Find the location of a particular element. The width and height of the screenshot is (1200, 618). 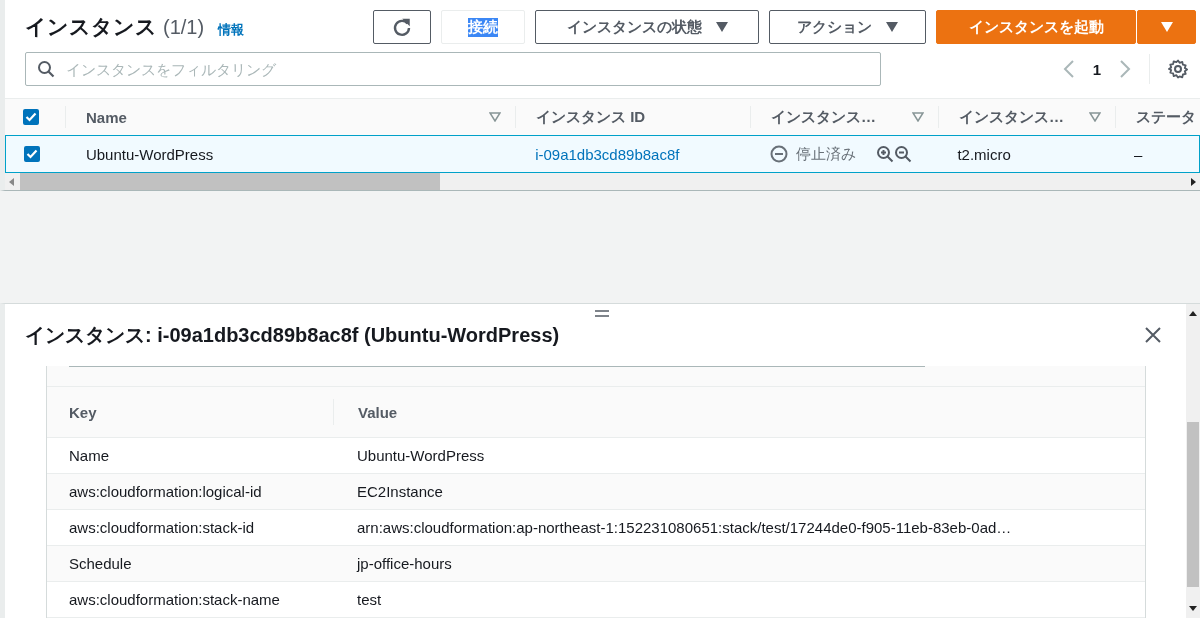

connect-button: 接続 is located at coordinates (483, 27).